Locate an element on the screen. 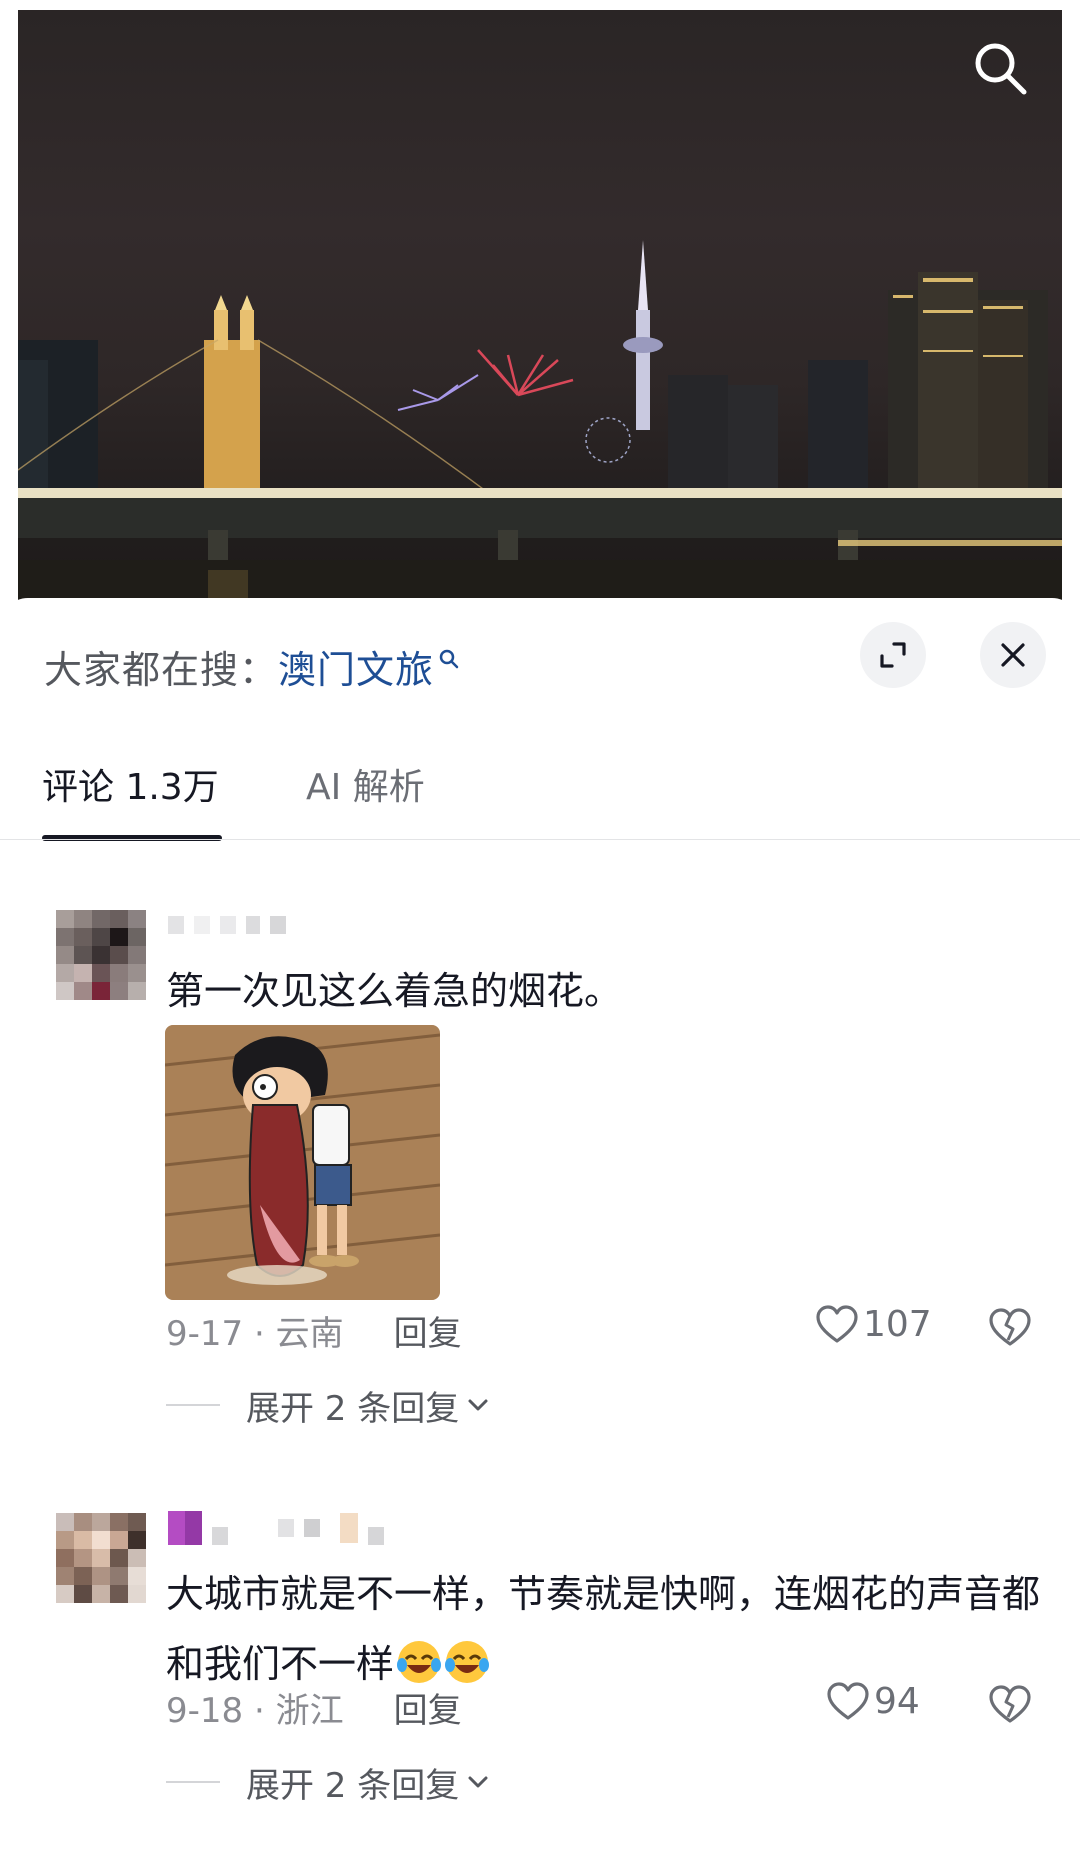 Image resolution: width=1080 pixels, height=1856 pixels. cartoon-sticker-image is located at coordinates (302, 1162).